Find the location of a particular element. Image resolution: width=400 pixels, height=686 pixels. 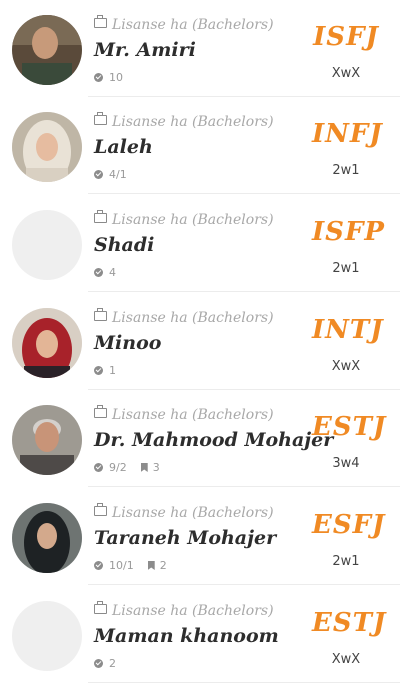

save-count: 3 is located at coordinates (156, 467).